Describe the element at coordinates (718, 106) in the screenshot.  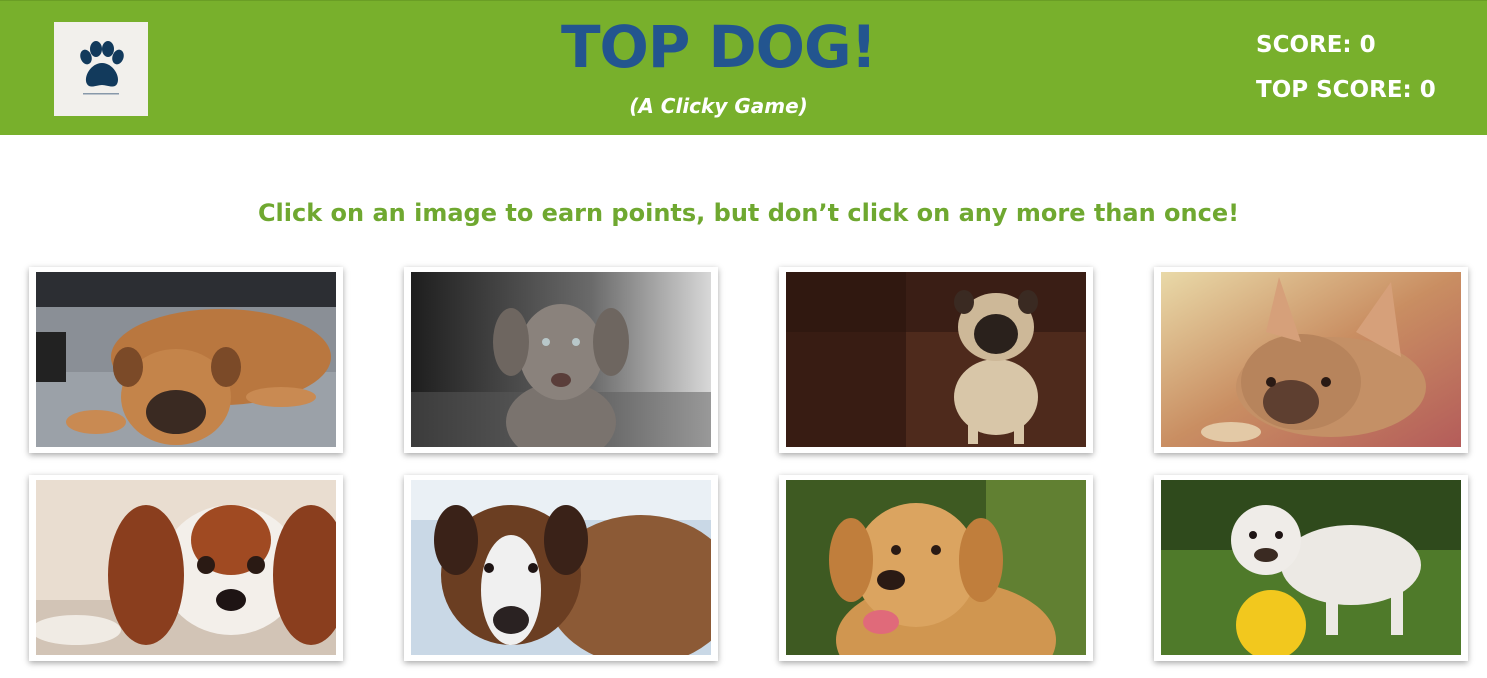
I see `page-subtitle: (A Clicky Game)` at that location.